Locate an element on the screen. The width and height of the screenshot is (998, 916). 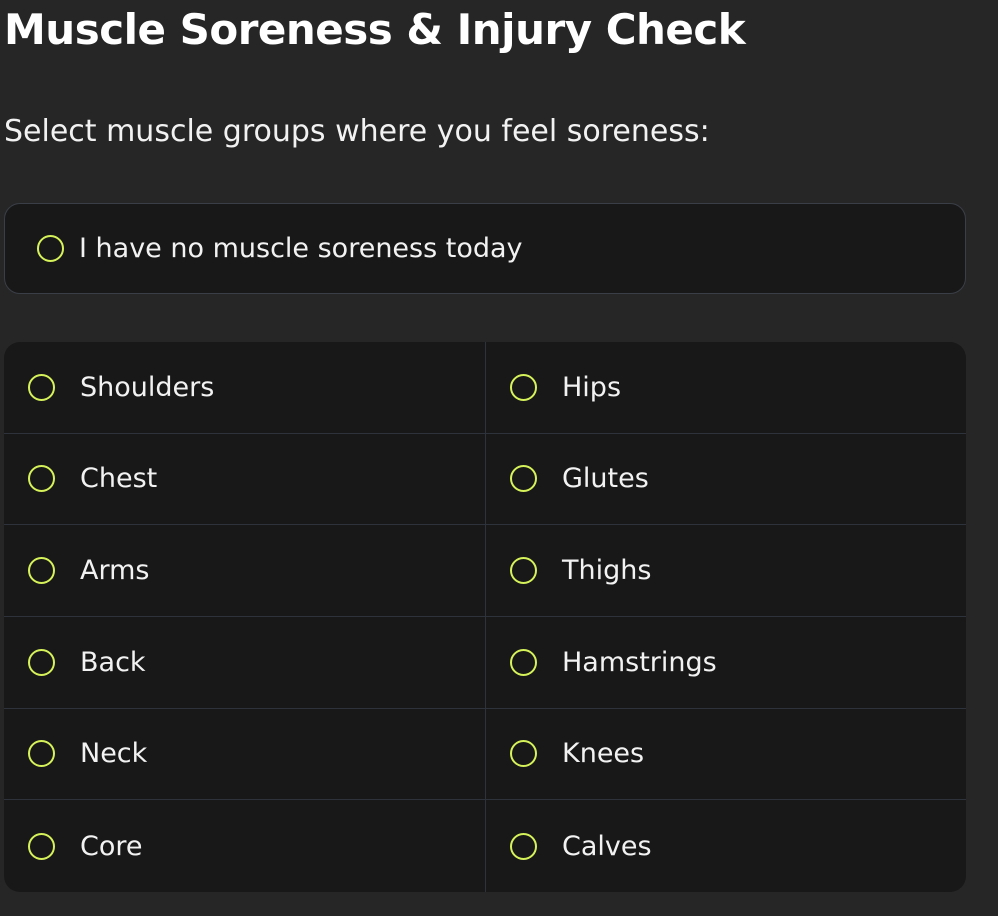
muscle-option-thighs: Thighs is located at coordinates (726, 571).